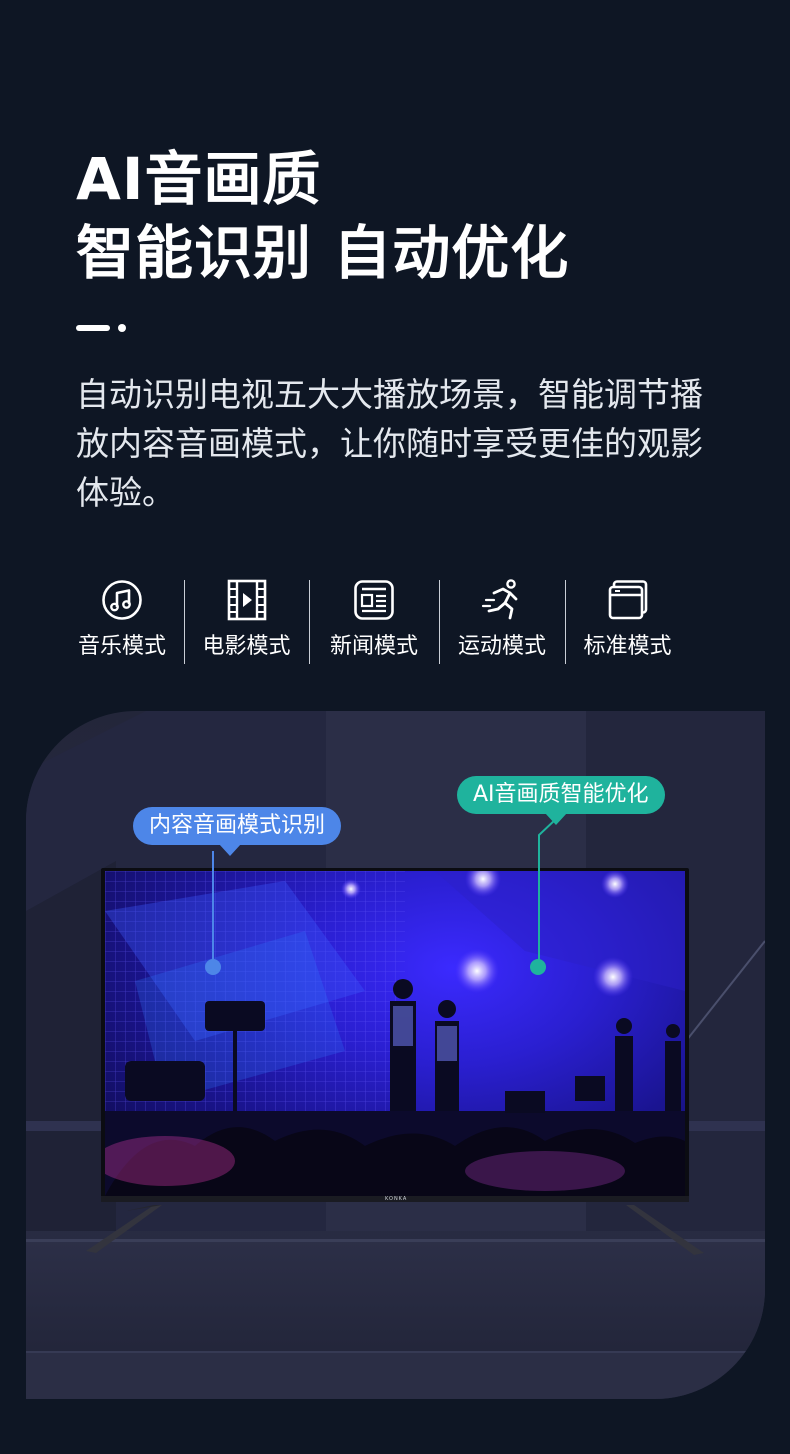  I want to click on callout-ai-optimization: AI音画质智能优化, so click(561, 800).